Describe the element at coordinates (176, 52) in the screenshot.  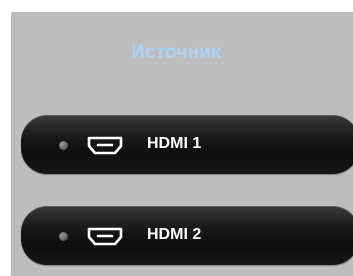
I see `menu-title: Источник` at that location.